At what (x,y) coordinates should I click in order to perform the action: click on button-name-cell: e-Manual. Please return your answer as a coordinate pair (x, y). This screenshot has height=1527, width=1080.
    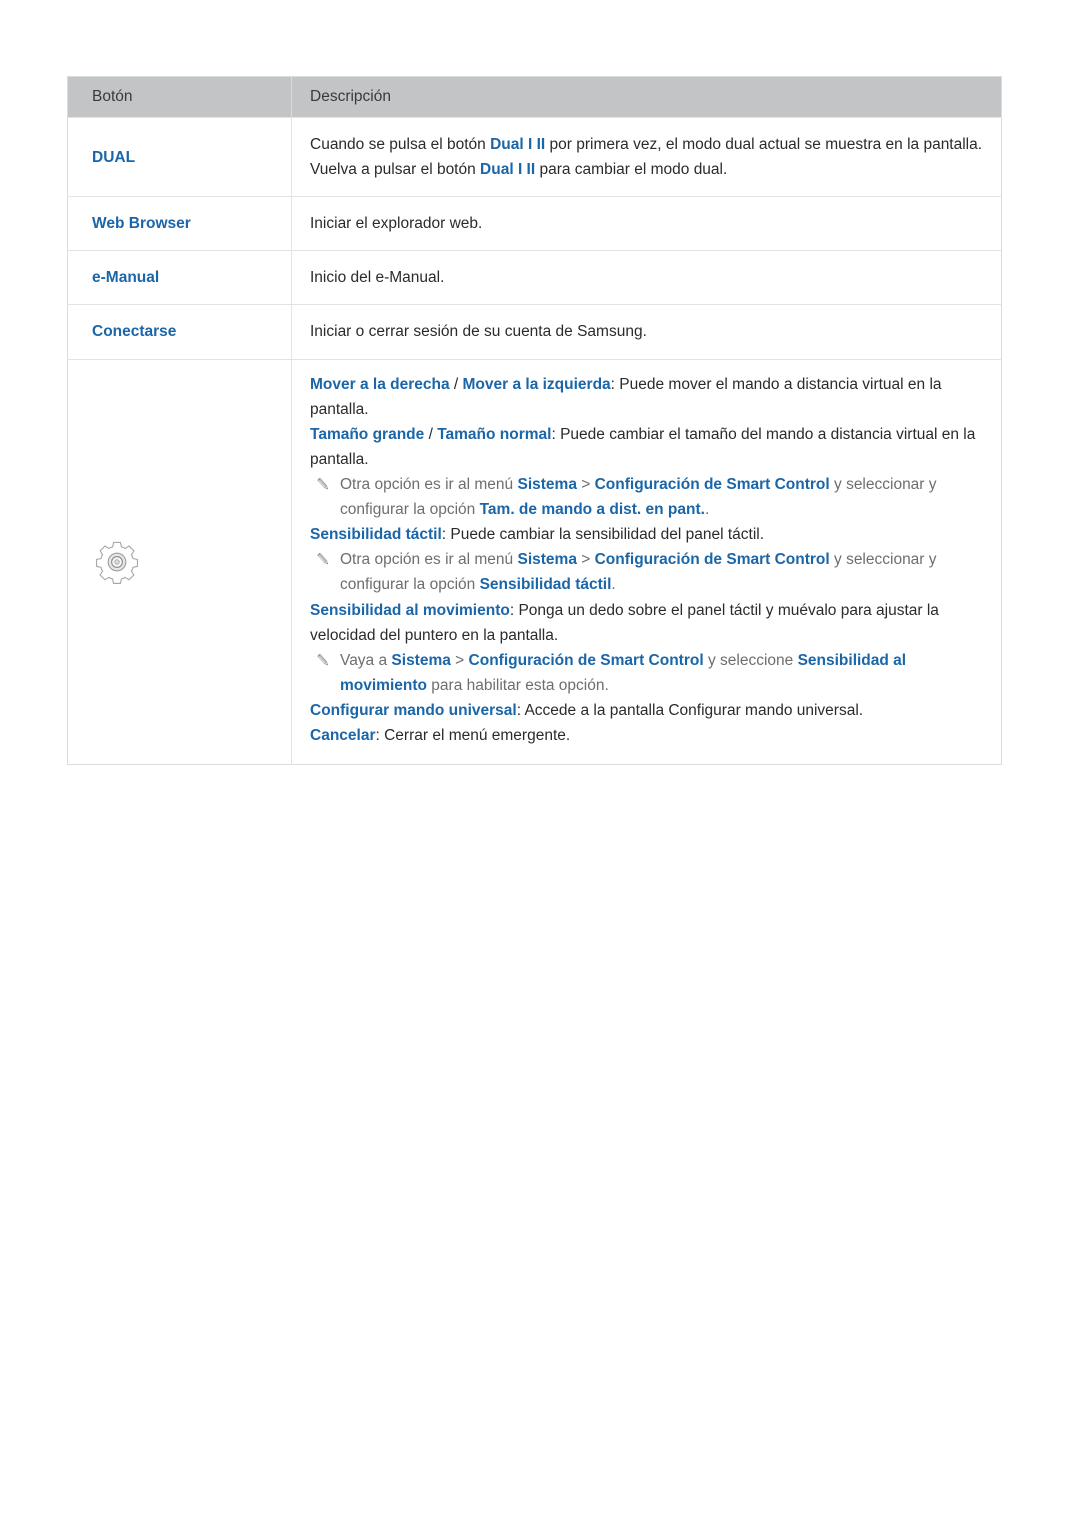
    Looking at the image, I should click on (179, 277).